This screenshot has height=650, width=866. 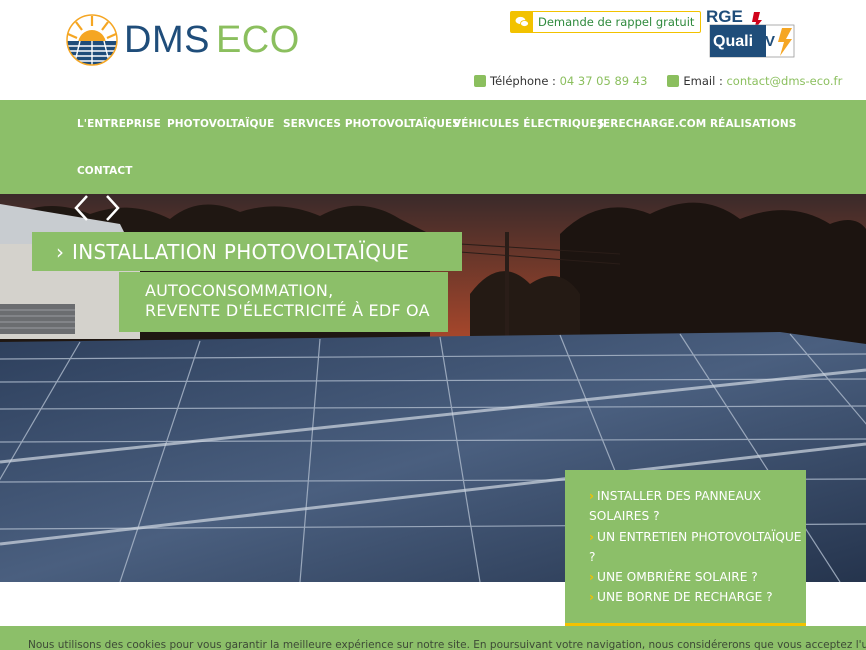 I want to click on email-label: Email :, so click(x=703, y=81).